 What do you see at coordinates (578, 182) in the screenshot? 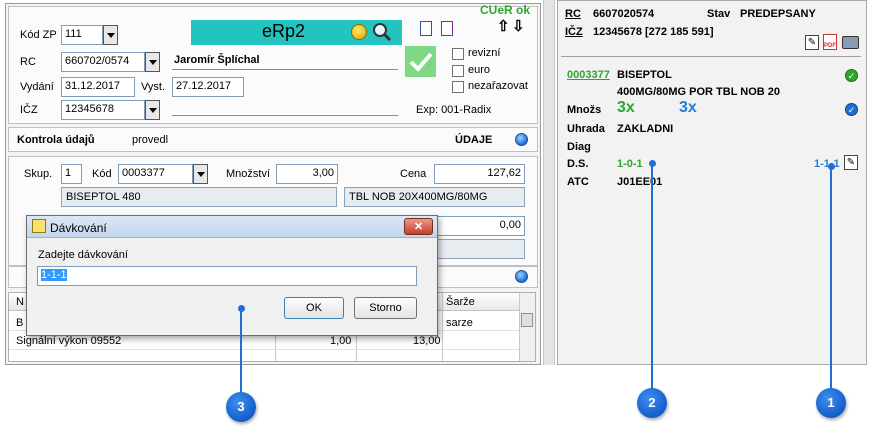
I see `rp-atc-label: ATC` at bounding box center [578, 182].